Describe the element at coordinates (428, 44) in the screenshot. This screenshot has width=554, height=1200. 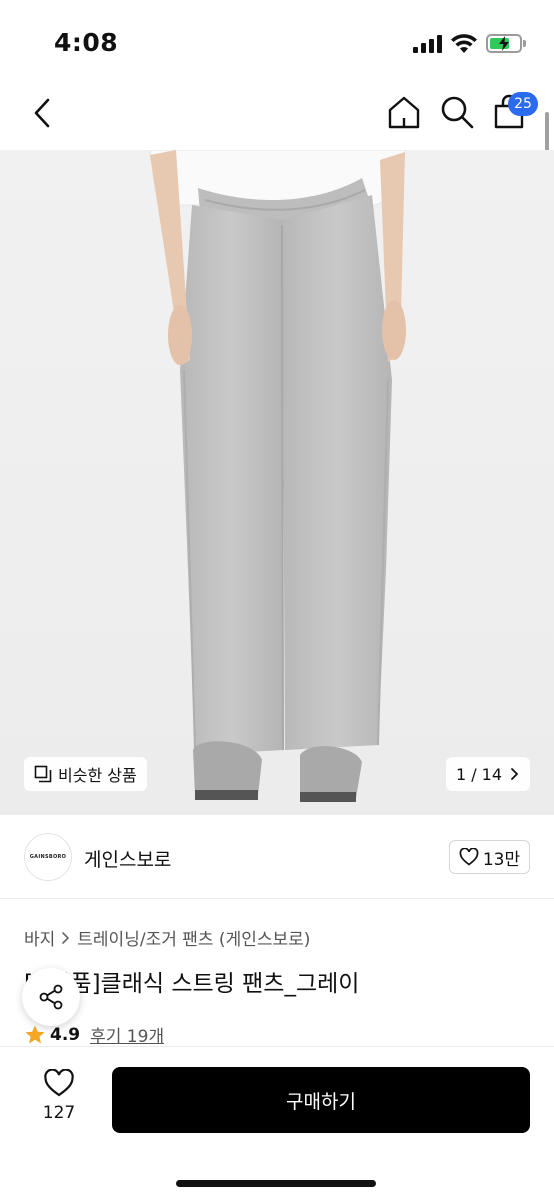
I see `cellular-signal-icon` at that location.